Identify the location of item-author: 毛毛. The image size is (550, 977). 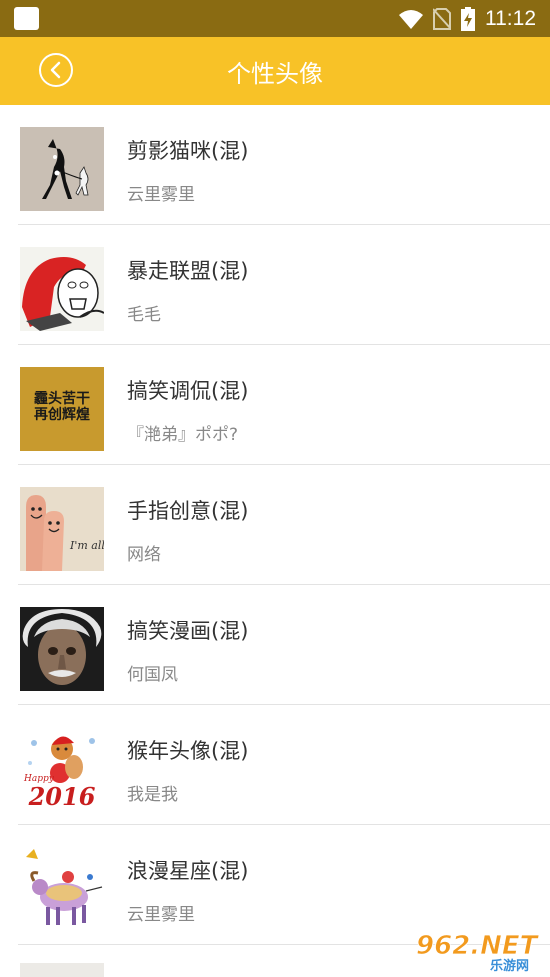
(144, 315).